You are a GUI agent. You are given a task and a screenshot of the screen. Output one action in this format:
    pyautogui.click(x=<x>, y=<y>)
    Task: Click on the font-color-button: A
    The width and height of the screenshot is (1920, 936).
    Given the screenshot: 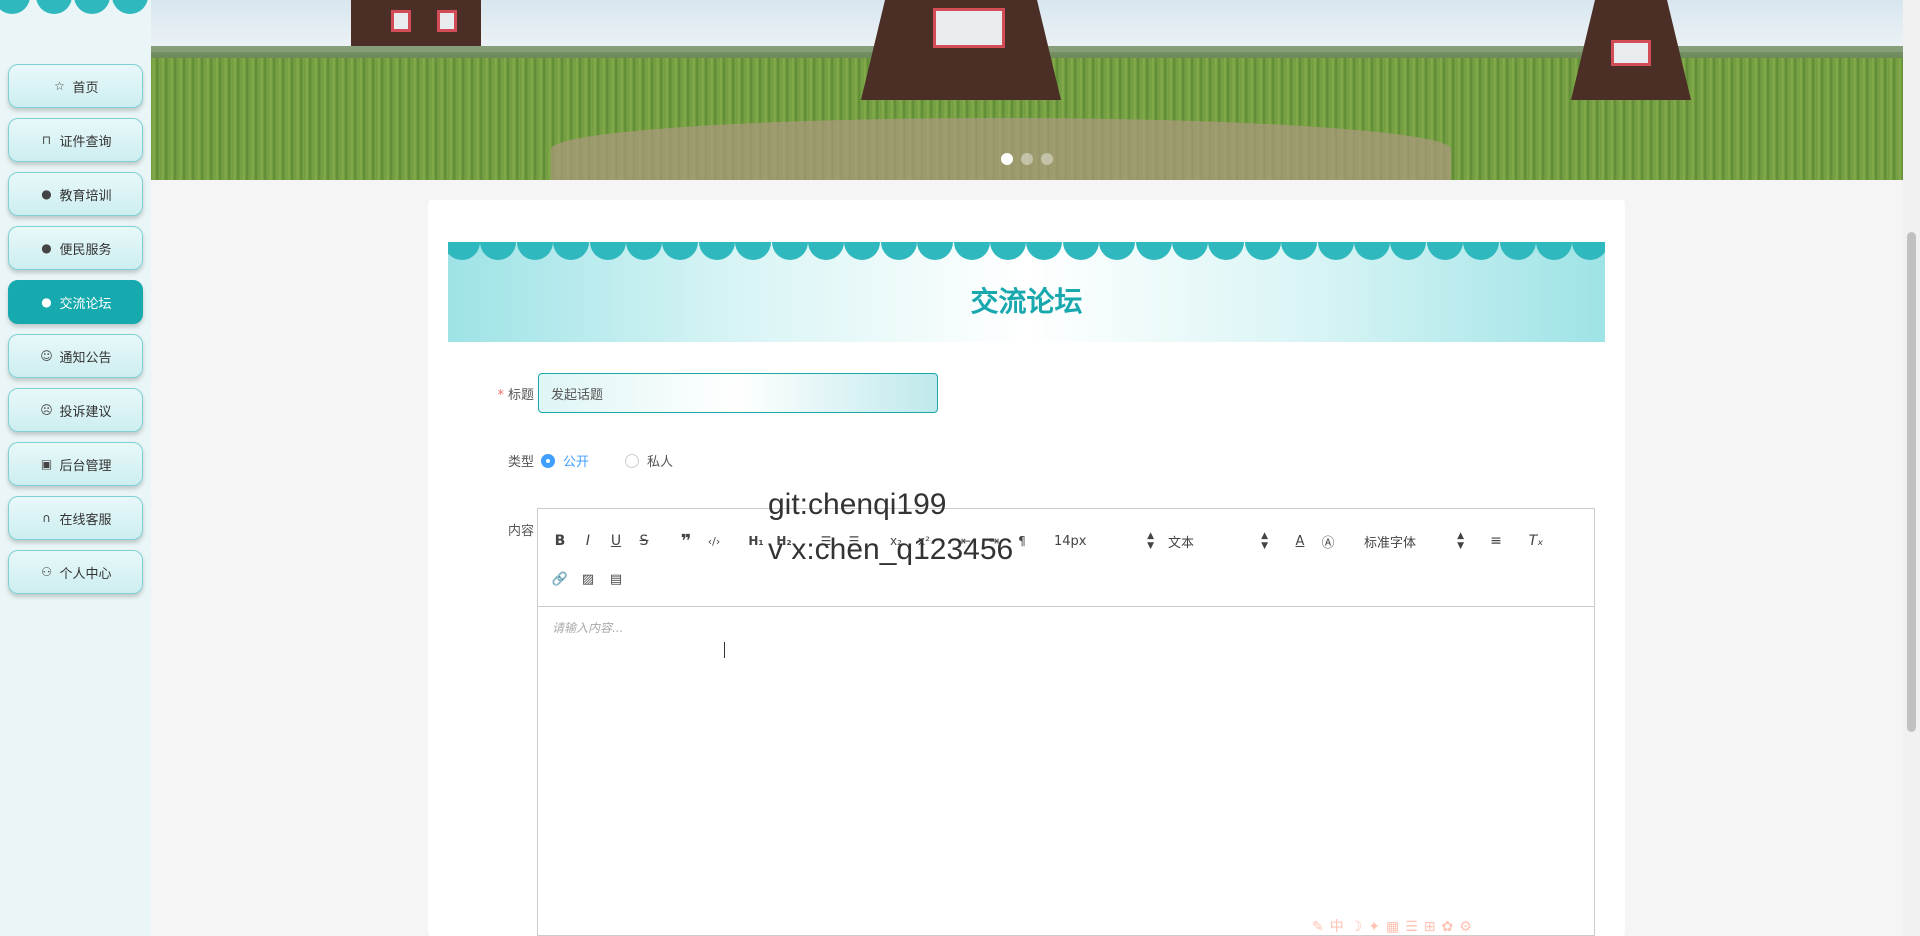 What is the action you would take?
    pyautogui.click(x=1300, y=541)
    